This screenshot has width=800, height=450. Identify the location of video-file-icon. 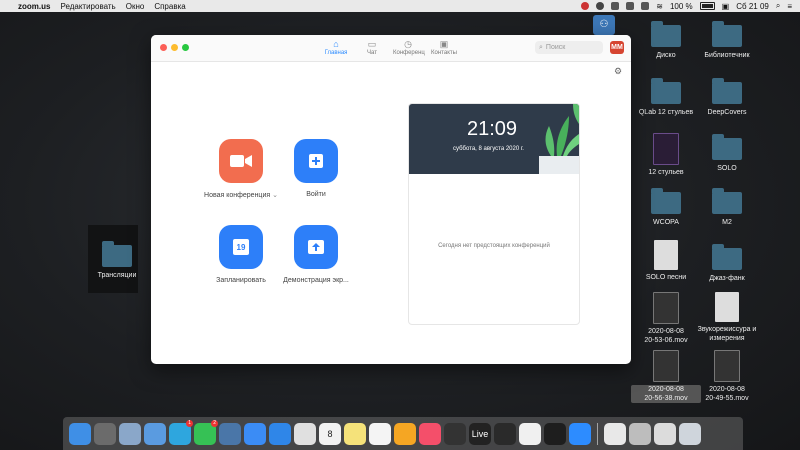
(666, 308).